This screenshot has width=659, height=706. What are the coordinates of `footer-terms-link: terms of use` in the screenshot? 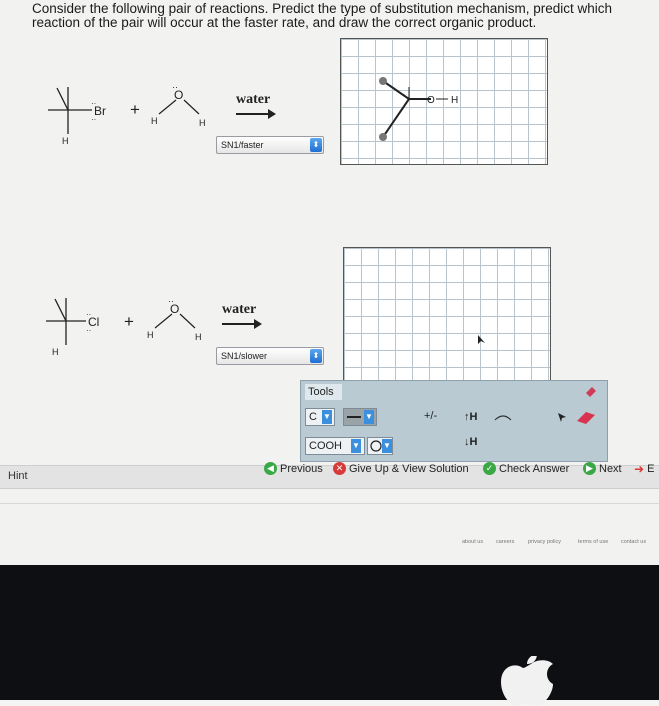 It's located at (593, 542).